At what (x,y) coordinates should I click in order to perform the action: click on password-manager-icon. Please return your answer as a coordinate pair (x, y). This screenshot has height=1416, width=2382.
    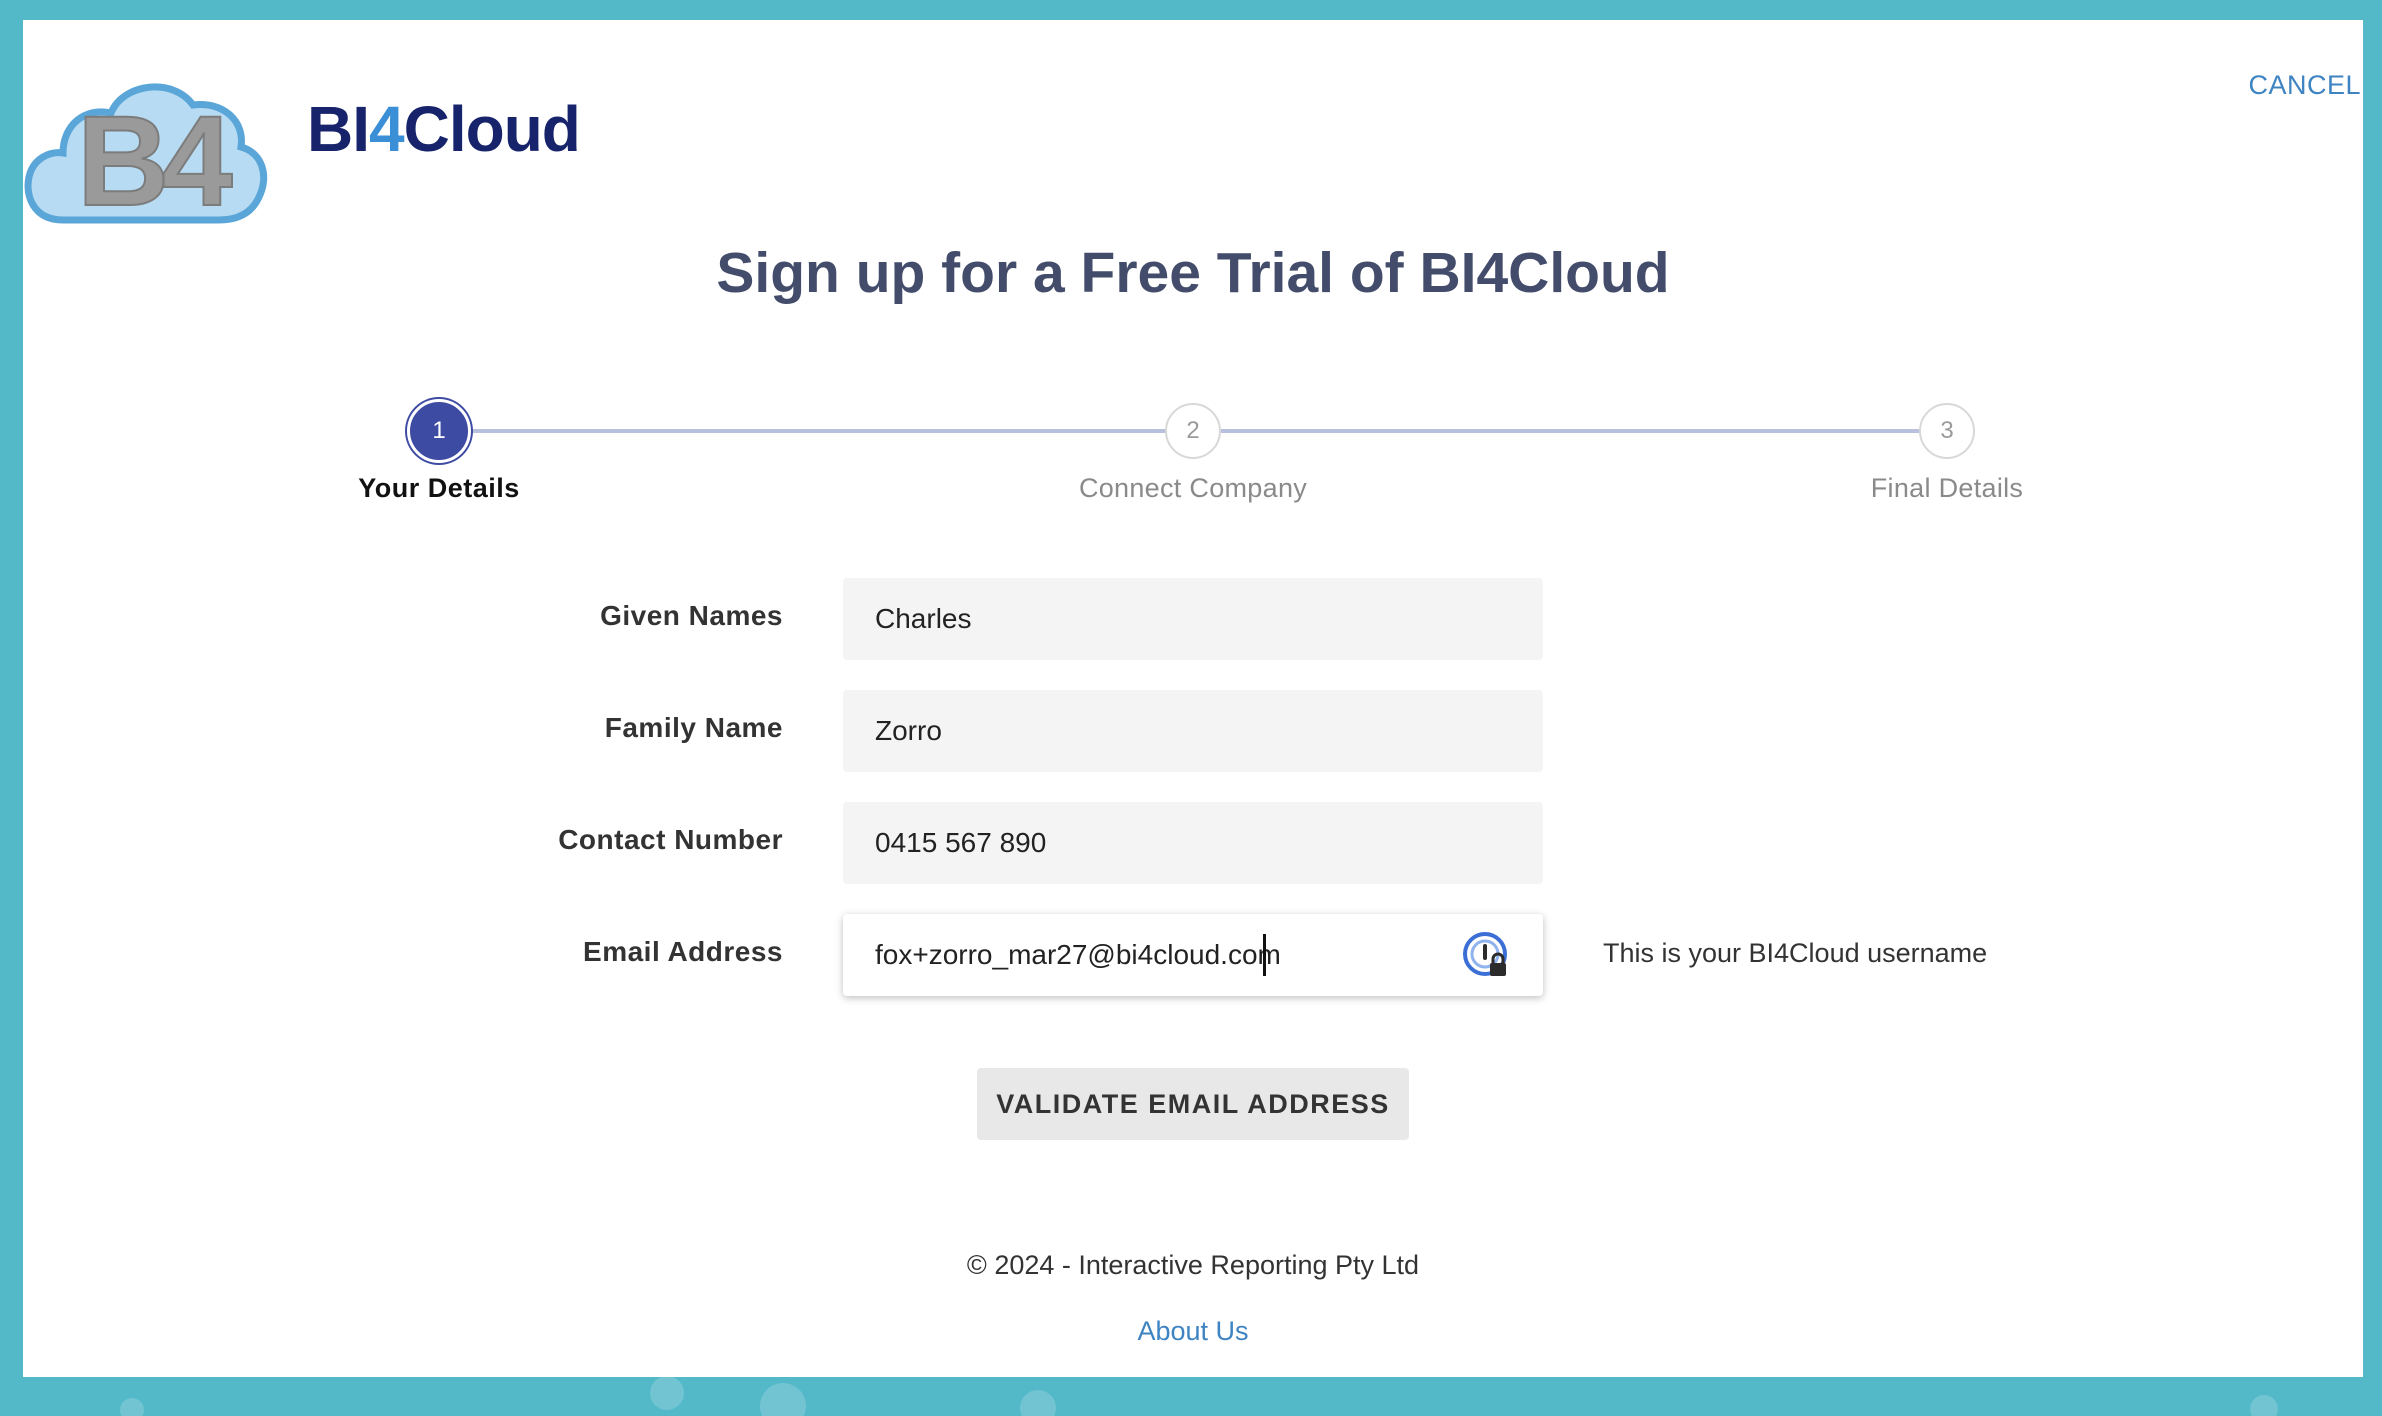
    Looking at the image, I should click on (1487, 956).